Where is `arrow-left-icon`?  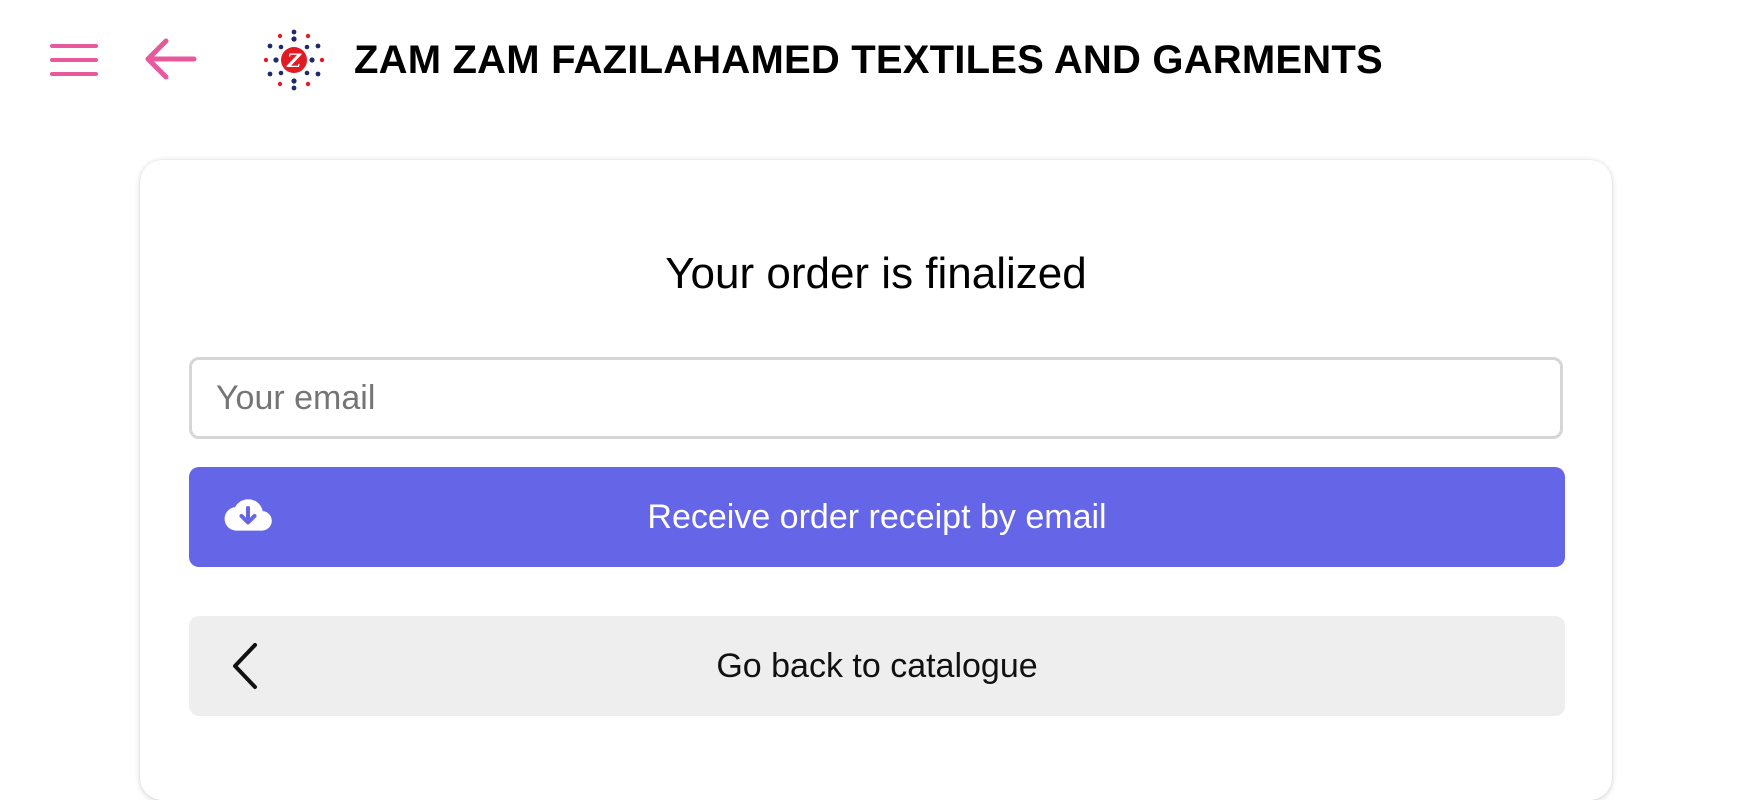 arrow-left-icon is located at coordinates (171, 59).